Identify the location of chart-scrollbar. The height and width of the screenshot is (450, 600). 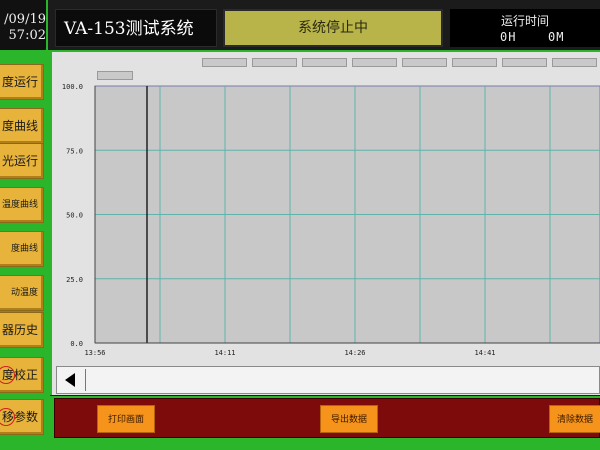
(328, 380).